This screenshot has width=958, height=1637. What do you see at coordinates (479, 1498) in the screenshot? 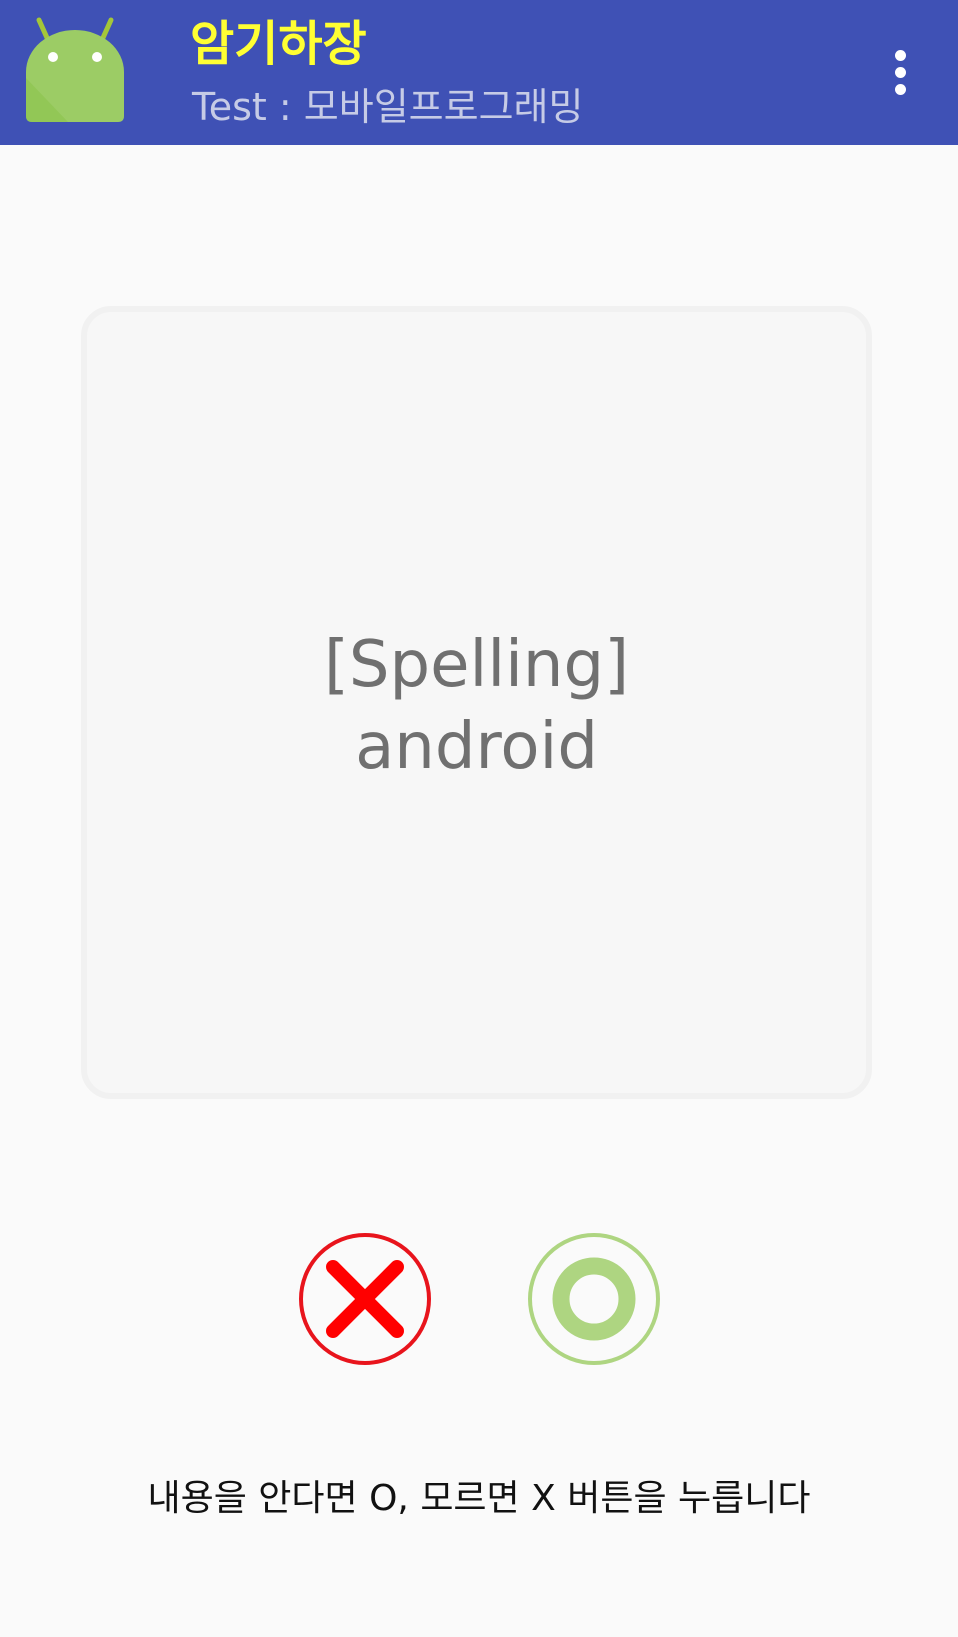
I see `instruction-text: 내용을 안다면 O, 모르면 X 버튼을 누릅니다` at bounding box center [479, 1498].